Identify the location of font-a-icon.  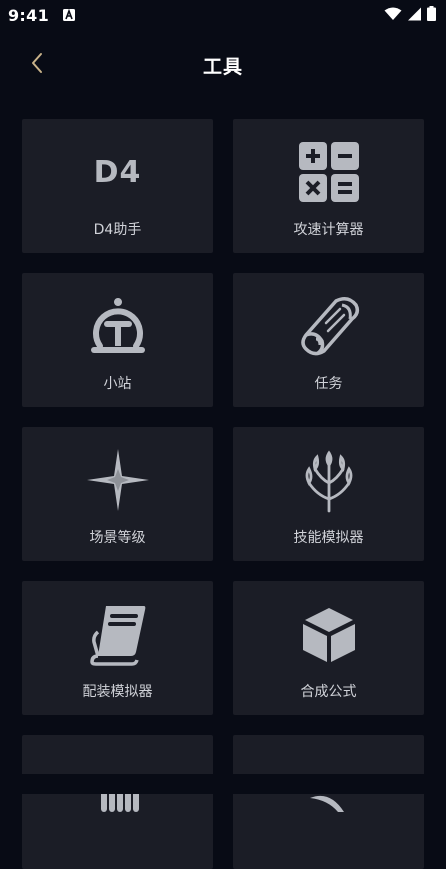
(69, 15).